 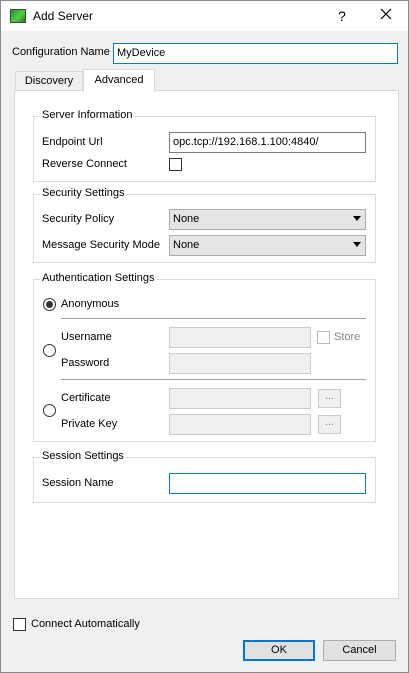 I want to click on configuration-name-label: Configuration Name, so click(x=61, y=52).